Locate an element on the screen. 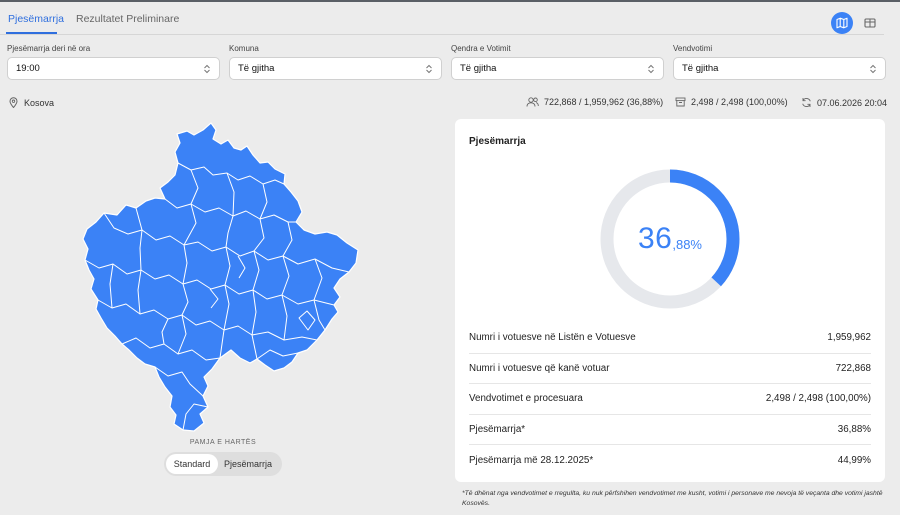 The width and height of the screenshot is (900, 515). ballot-box-icon is located at coordinates (680, 102).